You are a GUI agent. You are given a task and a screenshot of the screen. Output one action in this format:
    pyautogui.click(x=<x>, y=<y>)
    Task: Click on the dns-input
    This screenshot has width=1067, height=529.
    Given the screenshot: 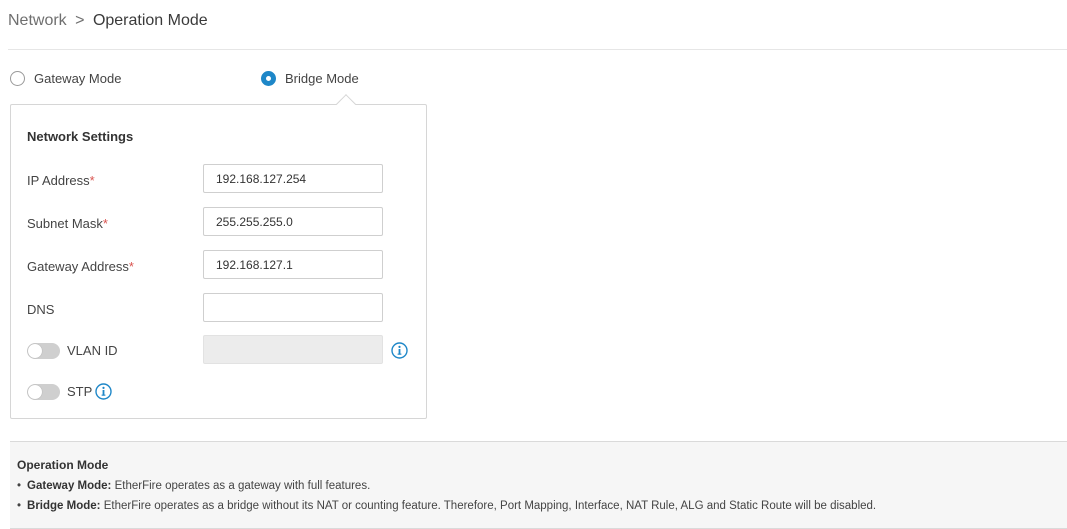 What is the action you would take?
    pyautogui.click(x=293, y=307)
    